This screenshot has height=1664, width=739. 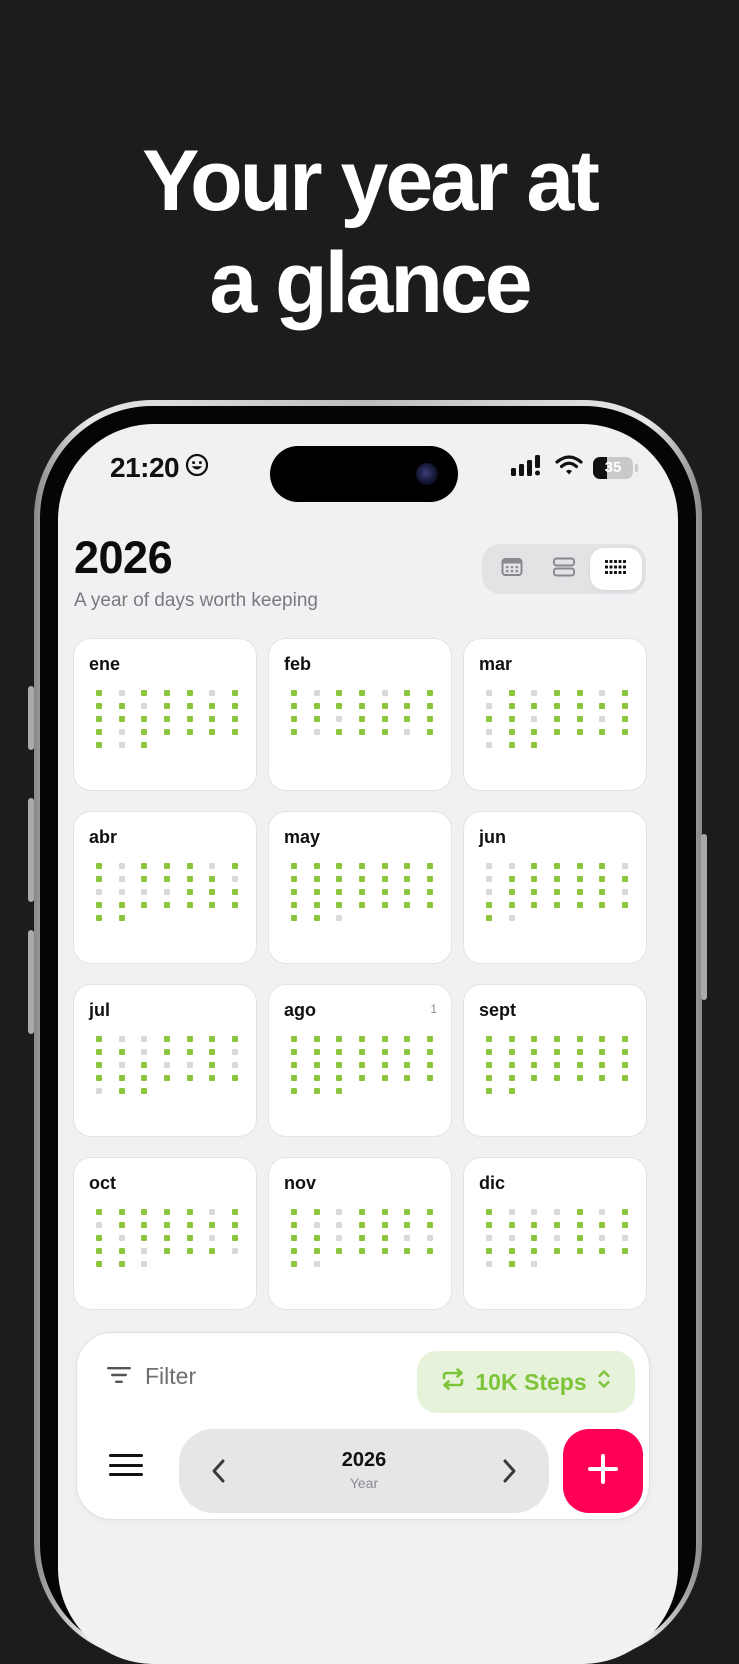 I want to click on battery-percent: 35, so click(x=613, y=467).